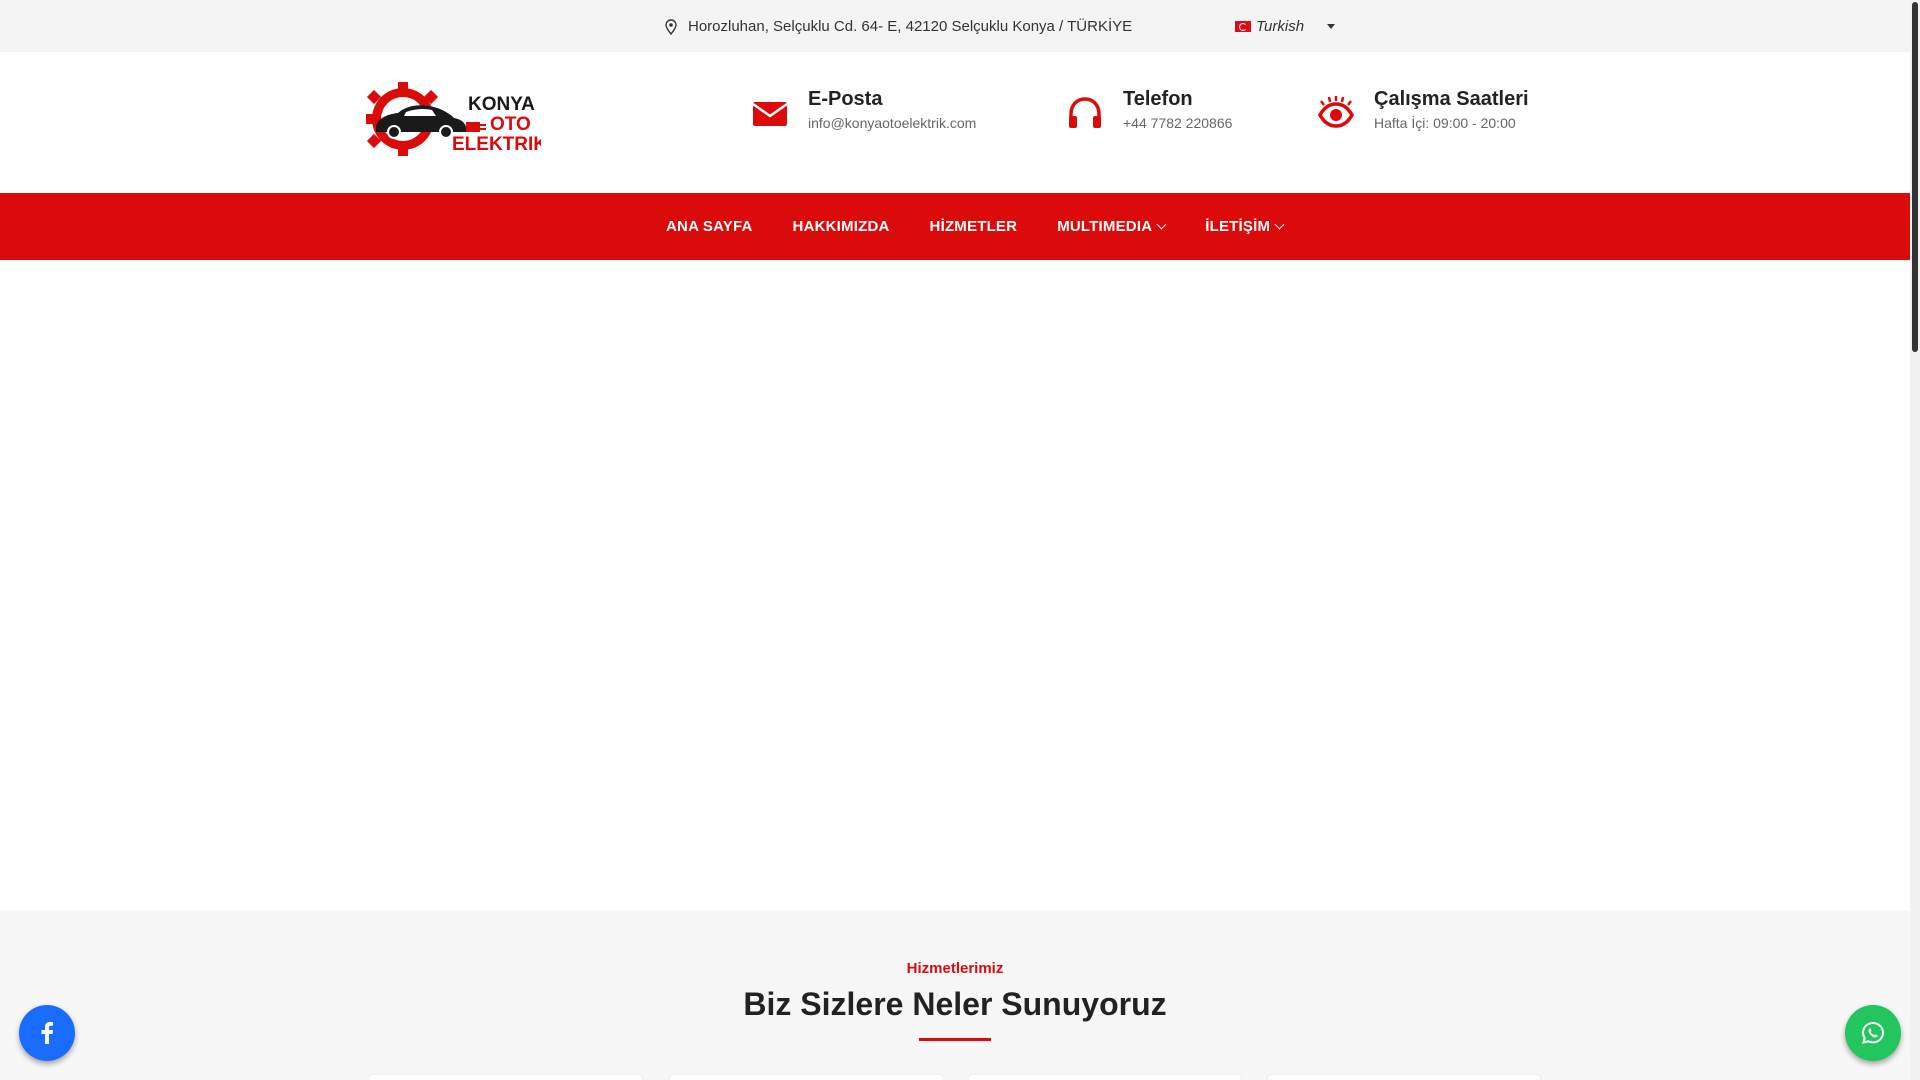  I want to click on nav-label: HAKKIMIZDA, so click(841, 226).